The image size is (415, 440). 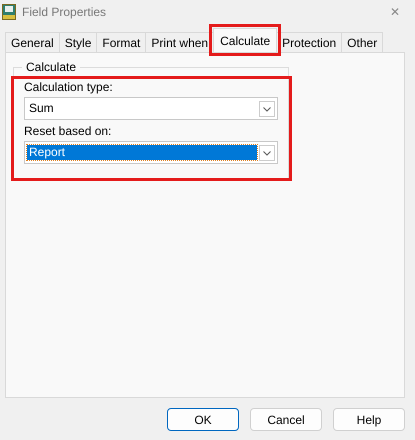 What do you see at coordinates (286, 419) in the screenshot?
I see `dialog-button: Cancel` at bounding box center [286, 419].